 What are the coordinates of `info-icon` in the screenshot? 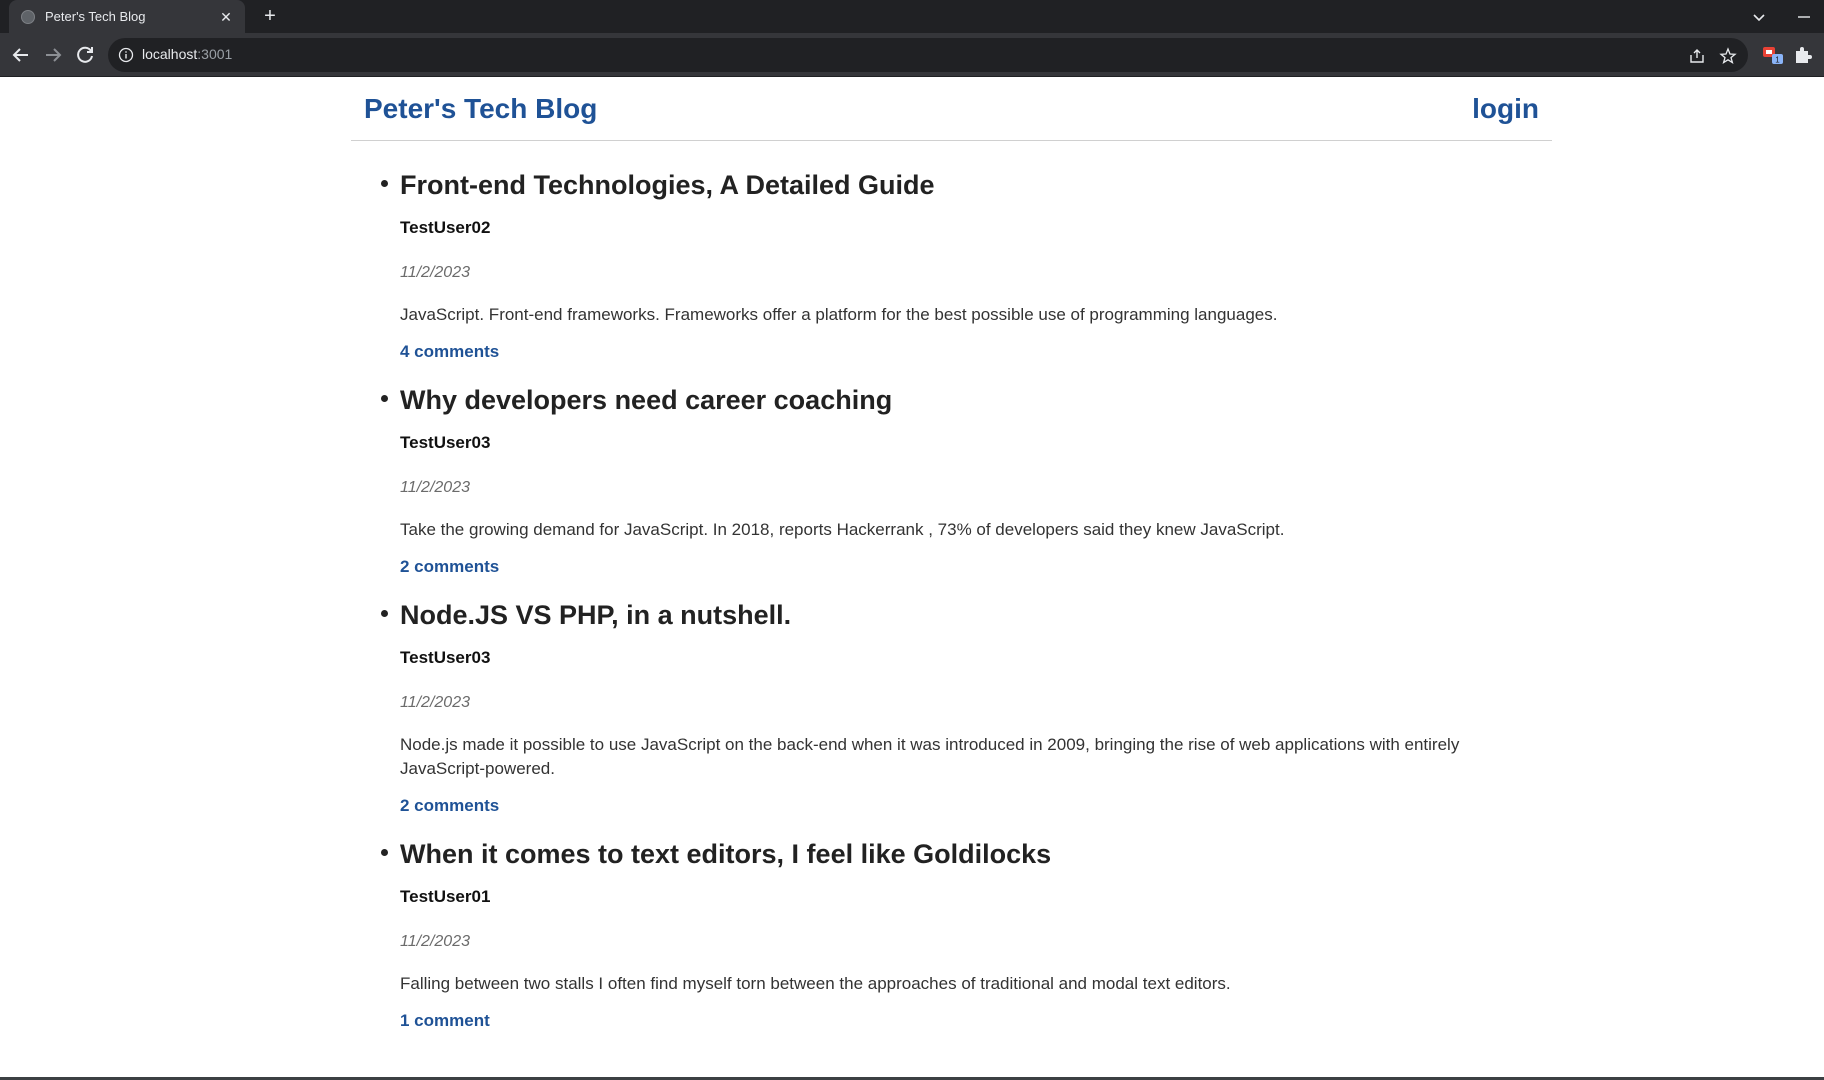 It's located at (126, 55).